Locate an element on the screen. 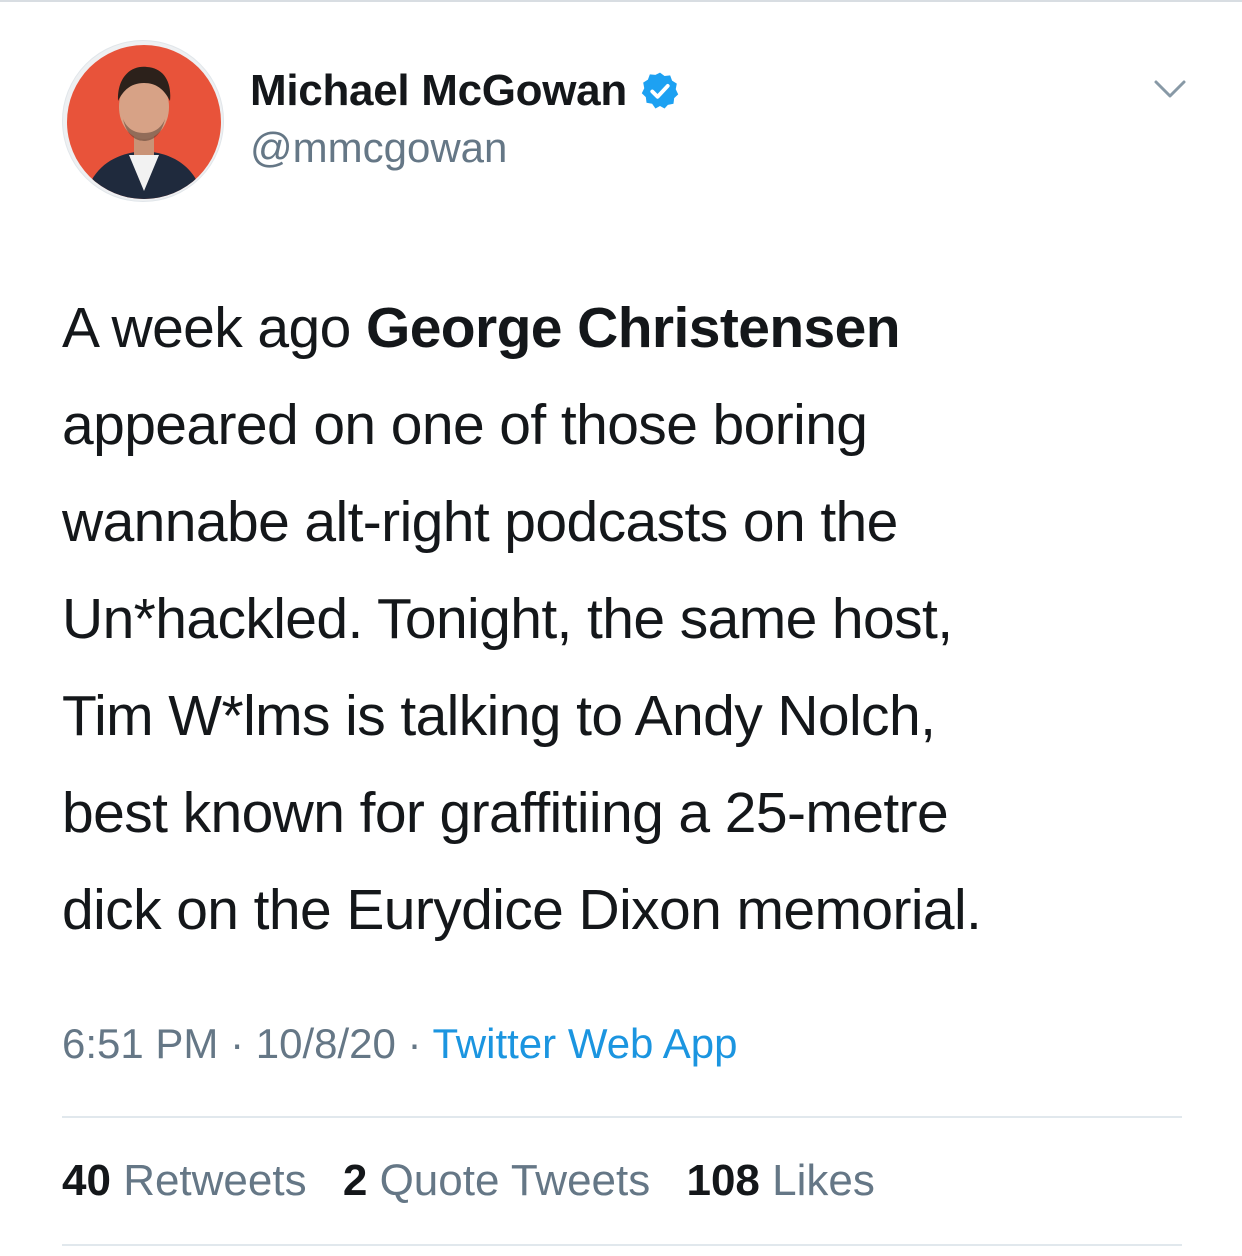 The height and width of the screenshot is (1256, 1242). retweets-label: Retweets is located at coordinates (215, 1180).